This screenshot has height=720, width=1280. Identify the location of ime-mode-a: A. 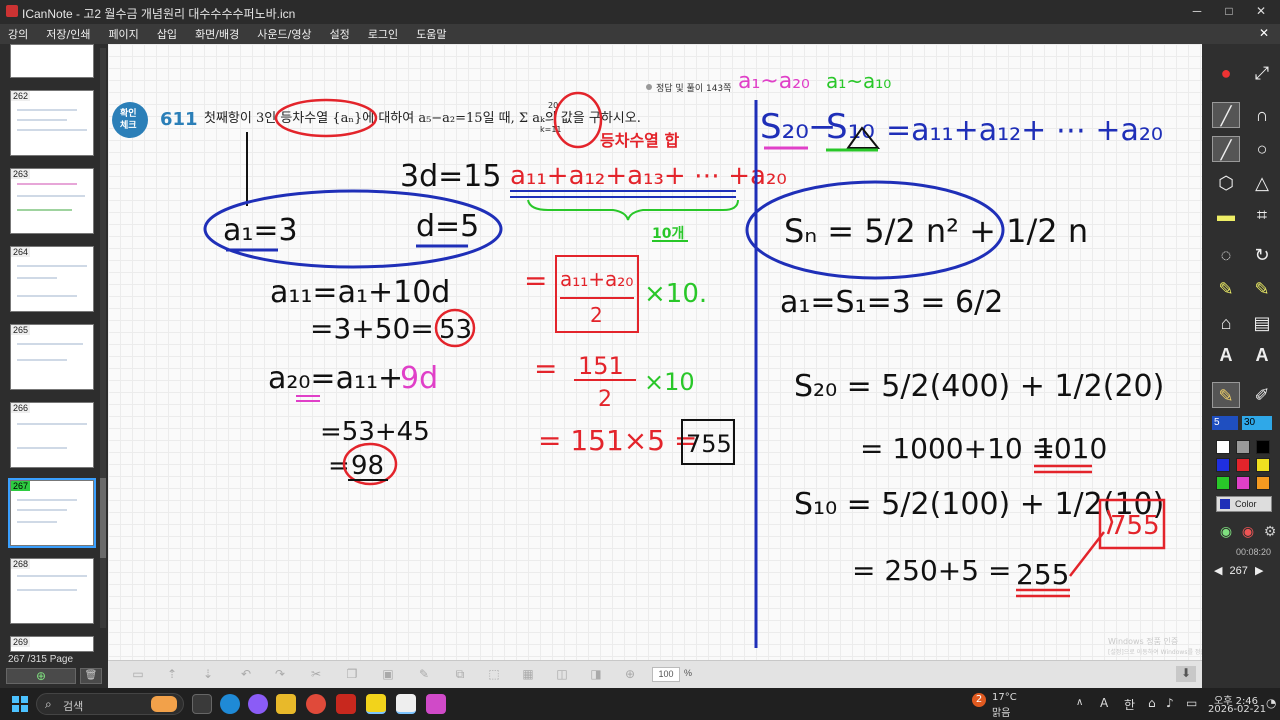
(1104, 703).